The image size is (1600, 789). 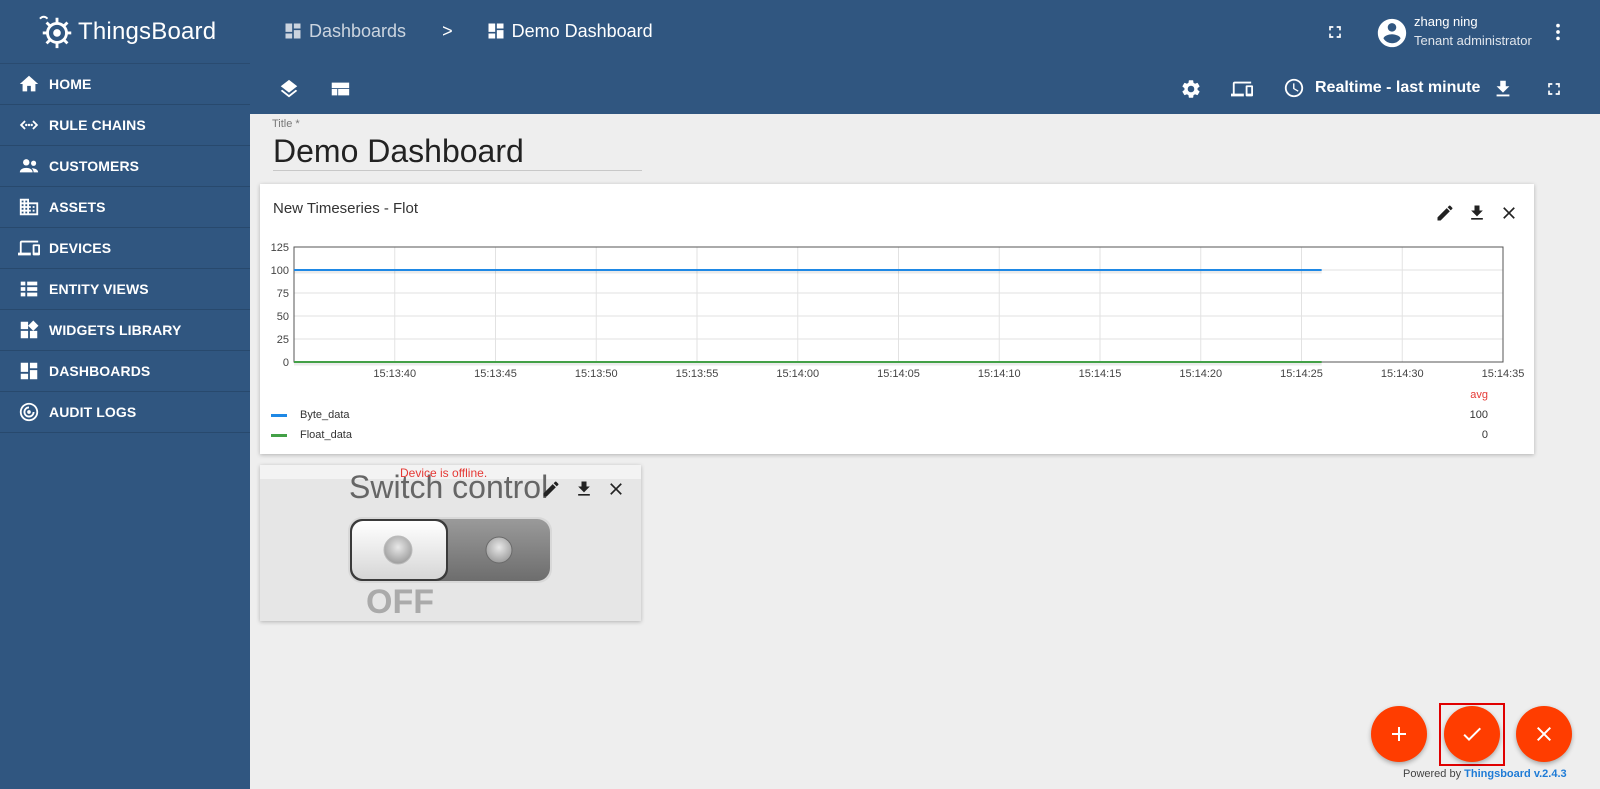 I want to click on breadcrumb-current: Demo Dashboard, so click(x=569, y=31).